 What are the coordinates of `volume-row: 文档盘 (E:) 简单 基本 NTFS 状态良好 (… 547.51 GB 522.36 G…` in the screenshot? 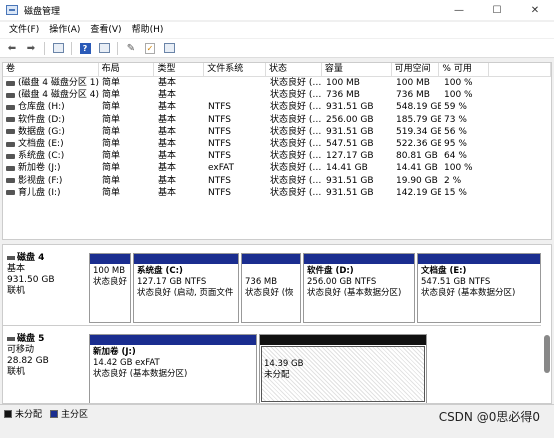 It's located at (277, 144).